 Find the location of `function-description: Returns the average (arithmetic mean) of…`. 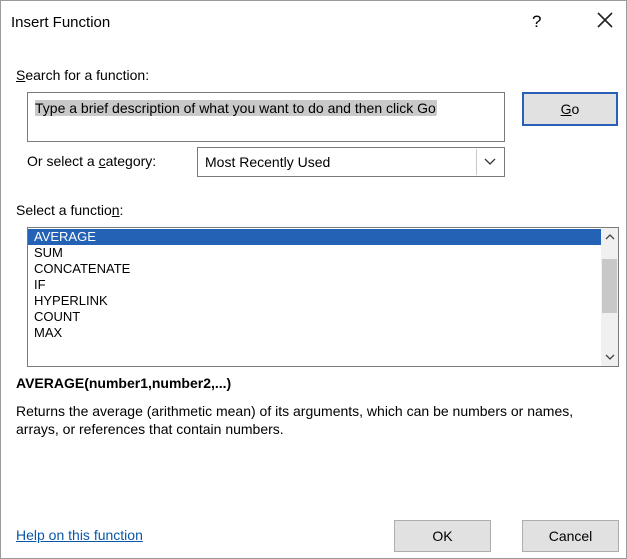

function-description: Returns the average (arithmetic mean) of… is located at coordinates (295, 420).